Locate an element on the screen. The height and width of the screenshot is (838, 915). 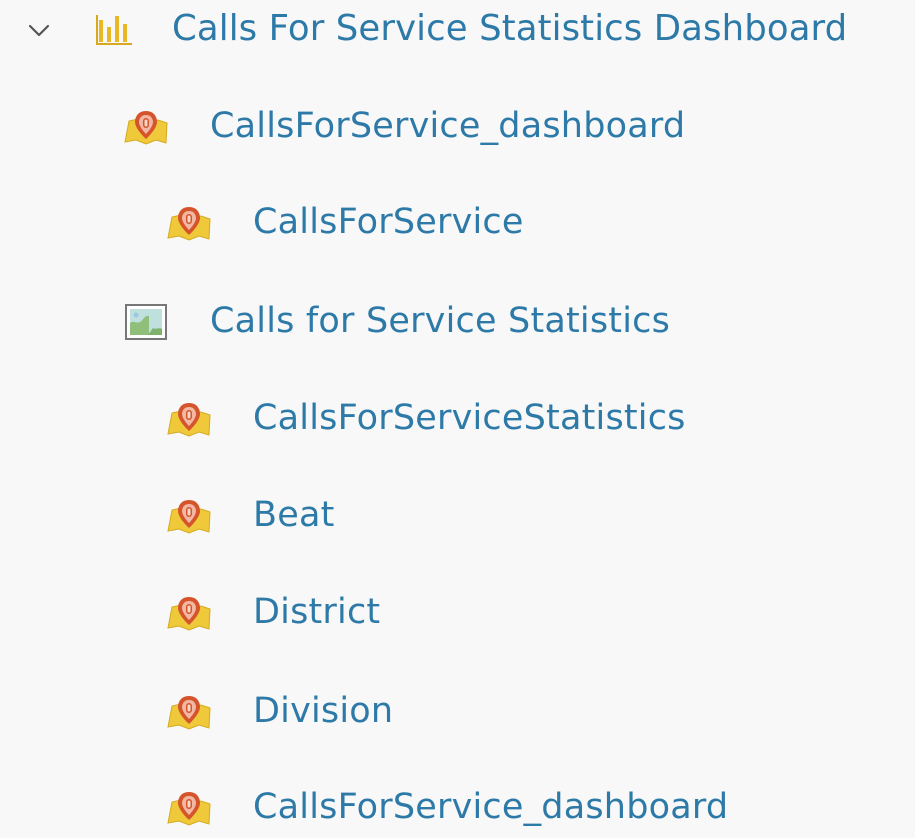
tree-node-label: Division is located at coordinates (323, 711).